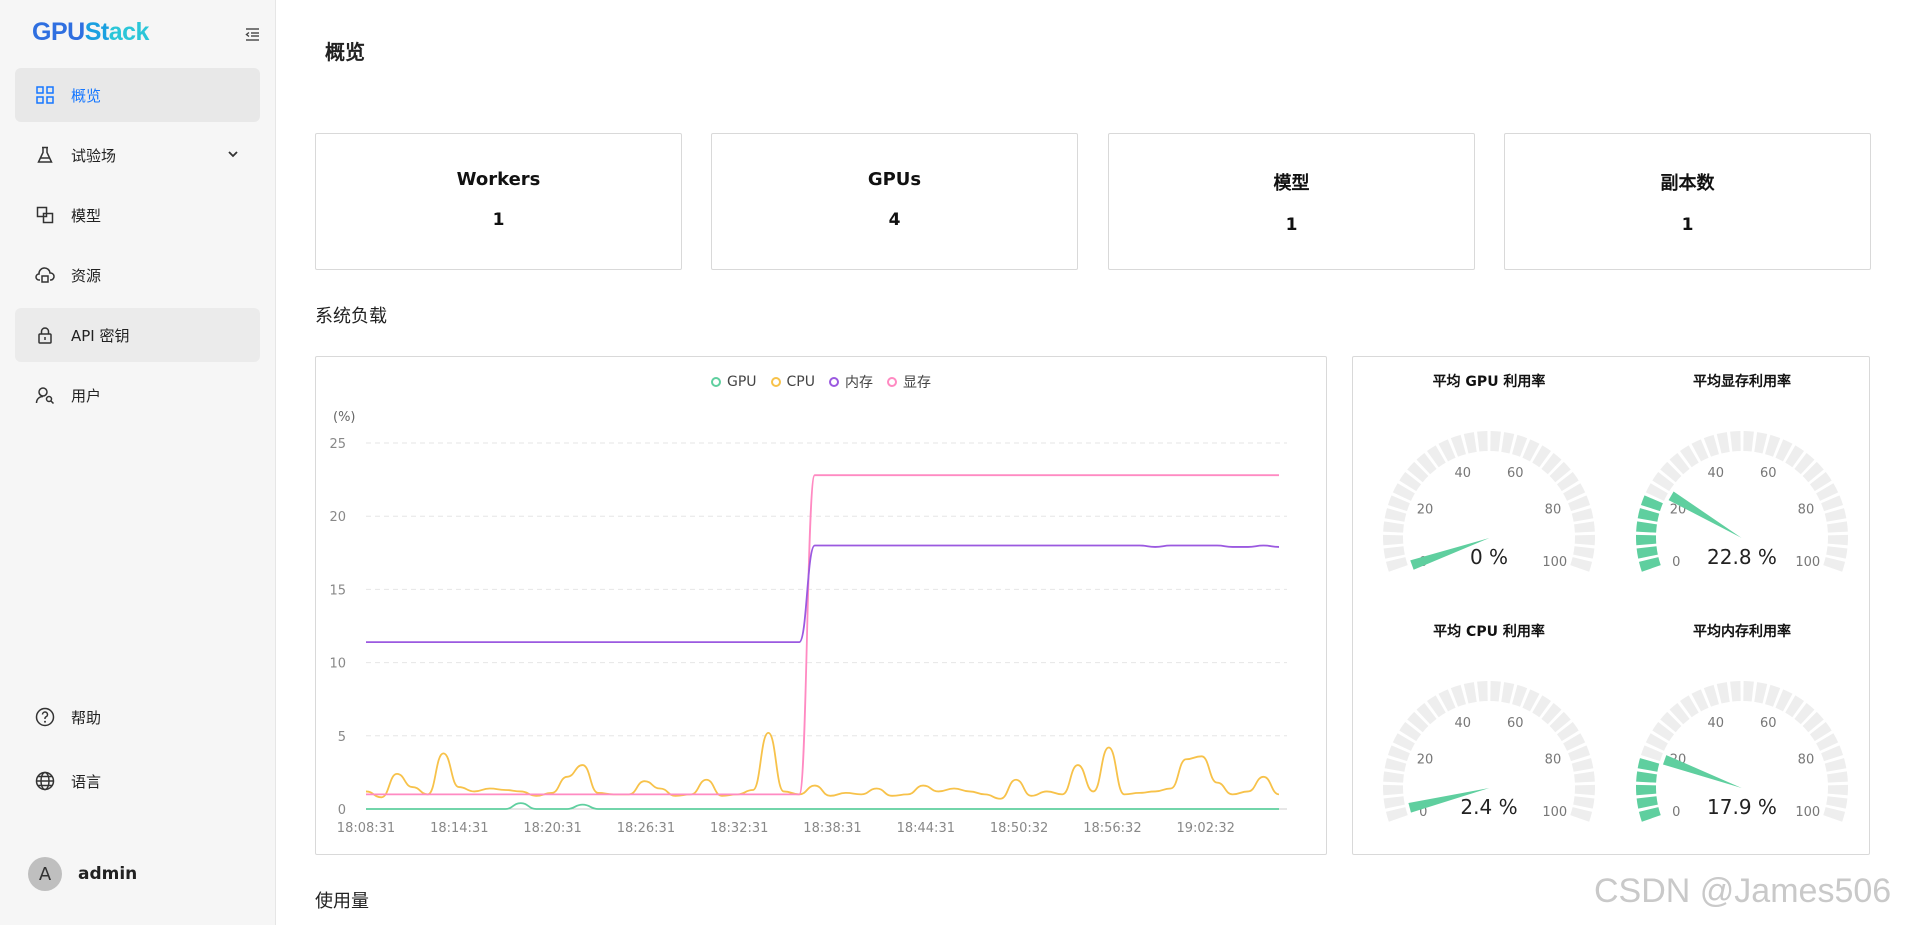 This screenshot has width=1910, height=925. Describe the element at coordinates (45, 275) in the screenshot. I see `cloud-icon` at that location.